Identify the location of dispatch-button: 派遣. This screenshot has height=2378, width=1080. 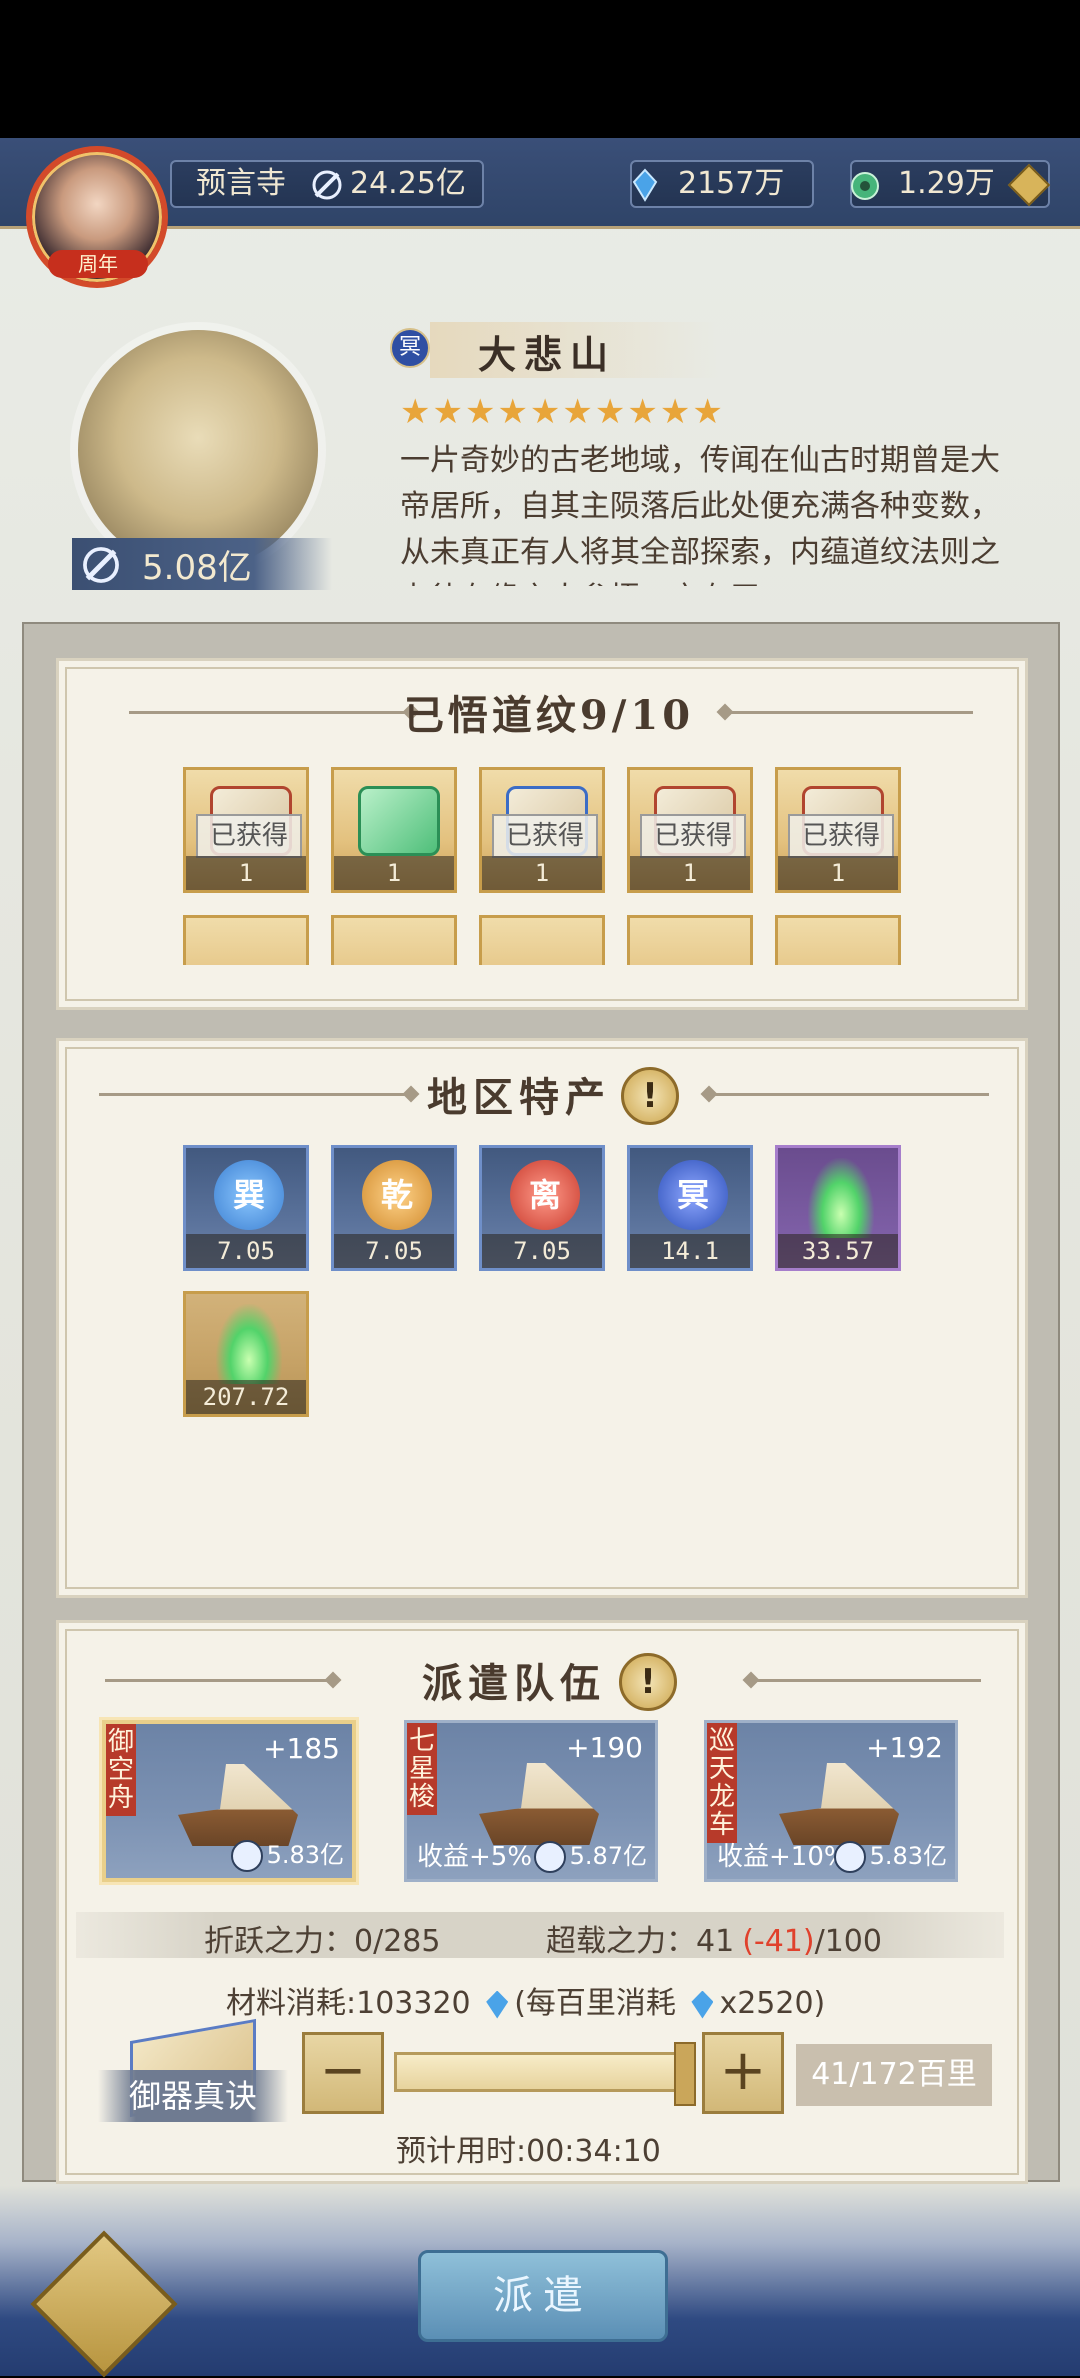
(543, 2296).